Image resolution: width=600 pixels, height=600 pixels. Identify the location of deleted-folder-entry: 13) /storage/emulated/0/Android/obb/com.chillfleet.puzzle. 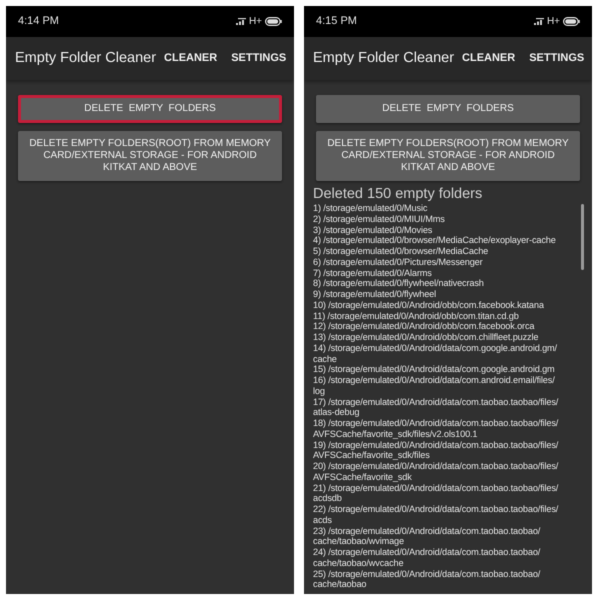
(426, 337).